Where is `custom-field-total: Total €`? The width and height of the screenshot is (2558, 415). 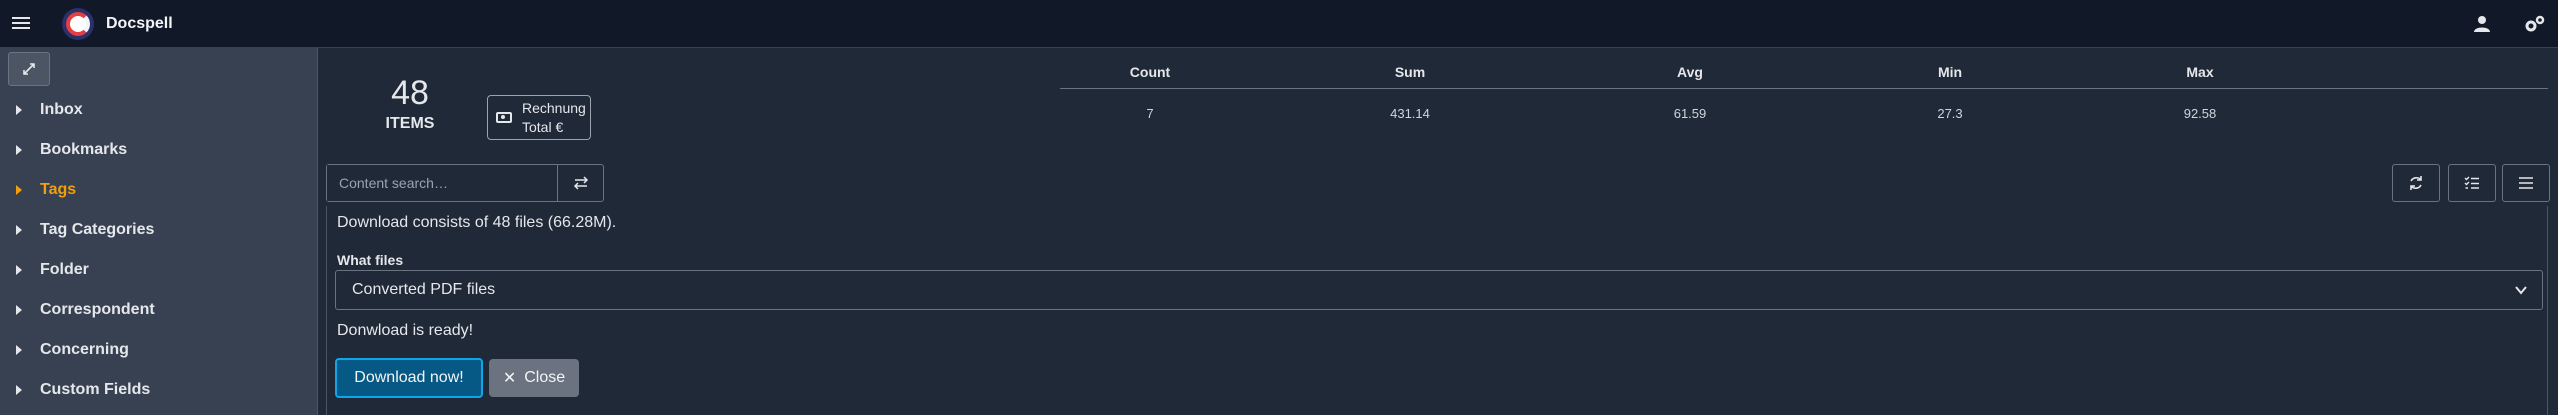
custom-field-total: Total € is located at coordinates (543, 126).